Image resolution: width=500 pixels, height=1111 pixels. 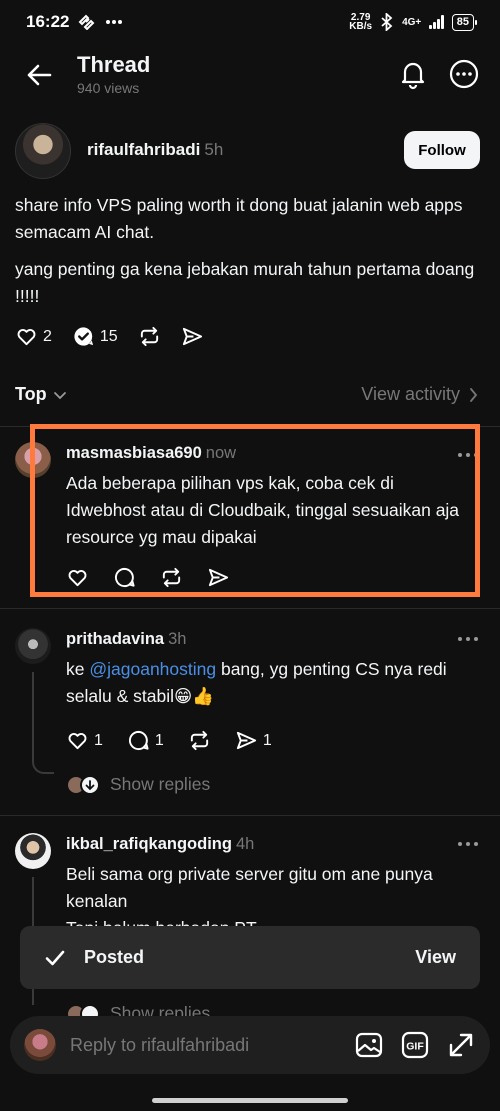 What do you see at coordinates (387, 22) in the screenshot?
I see `bluetooth-icon` at bounding box center [387, 22].